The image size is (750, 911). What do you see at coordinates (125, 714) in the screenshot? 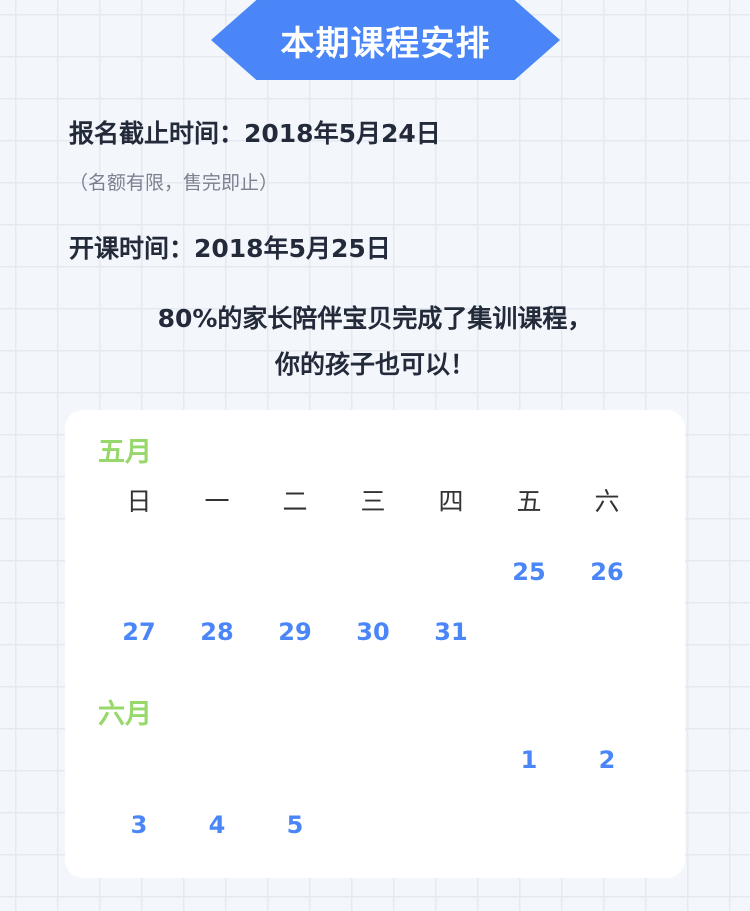
I see `month-label: 六月` at bounding box center [125, 714].